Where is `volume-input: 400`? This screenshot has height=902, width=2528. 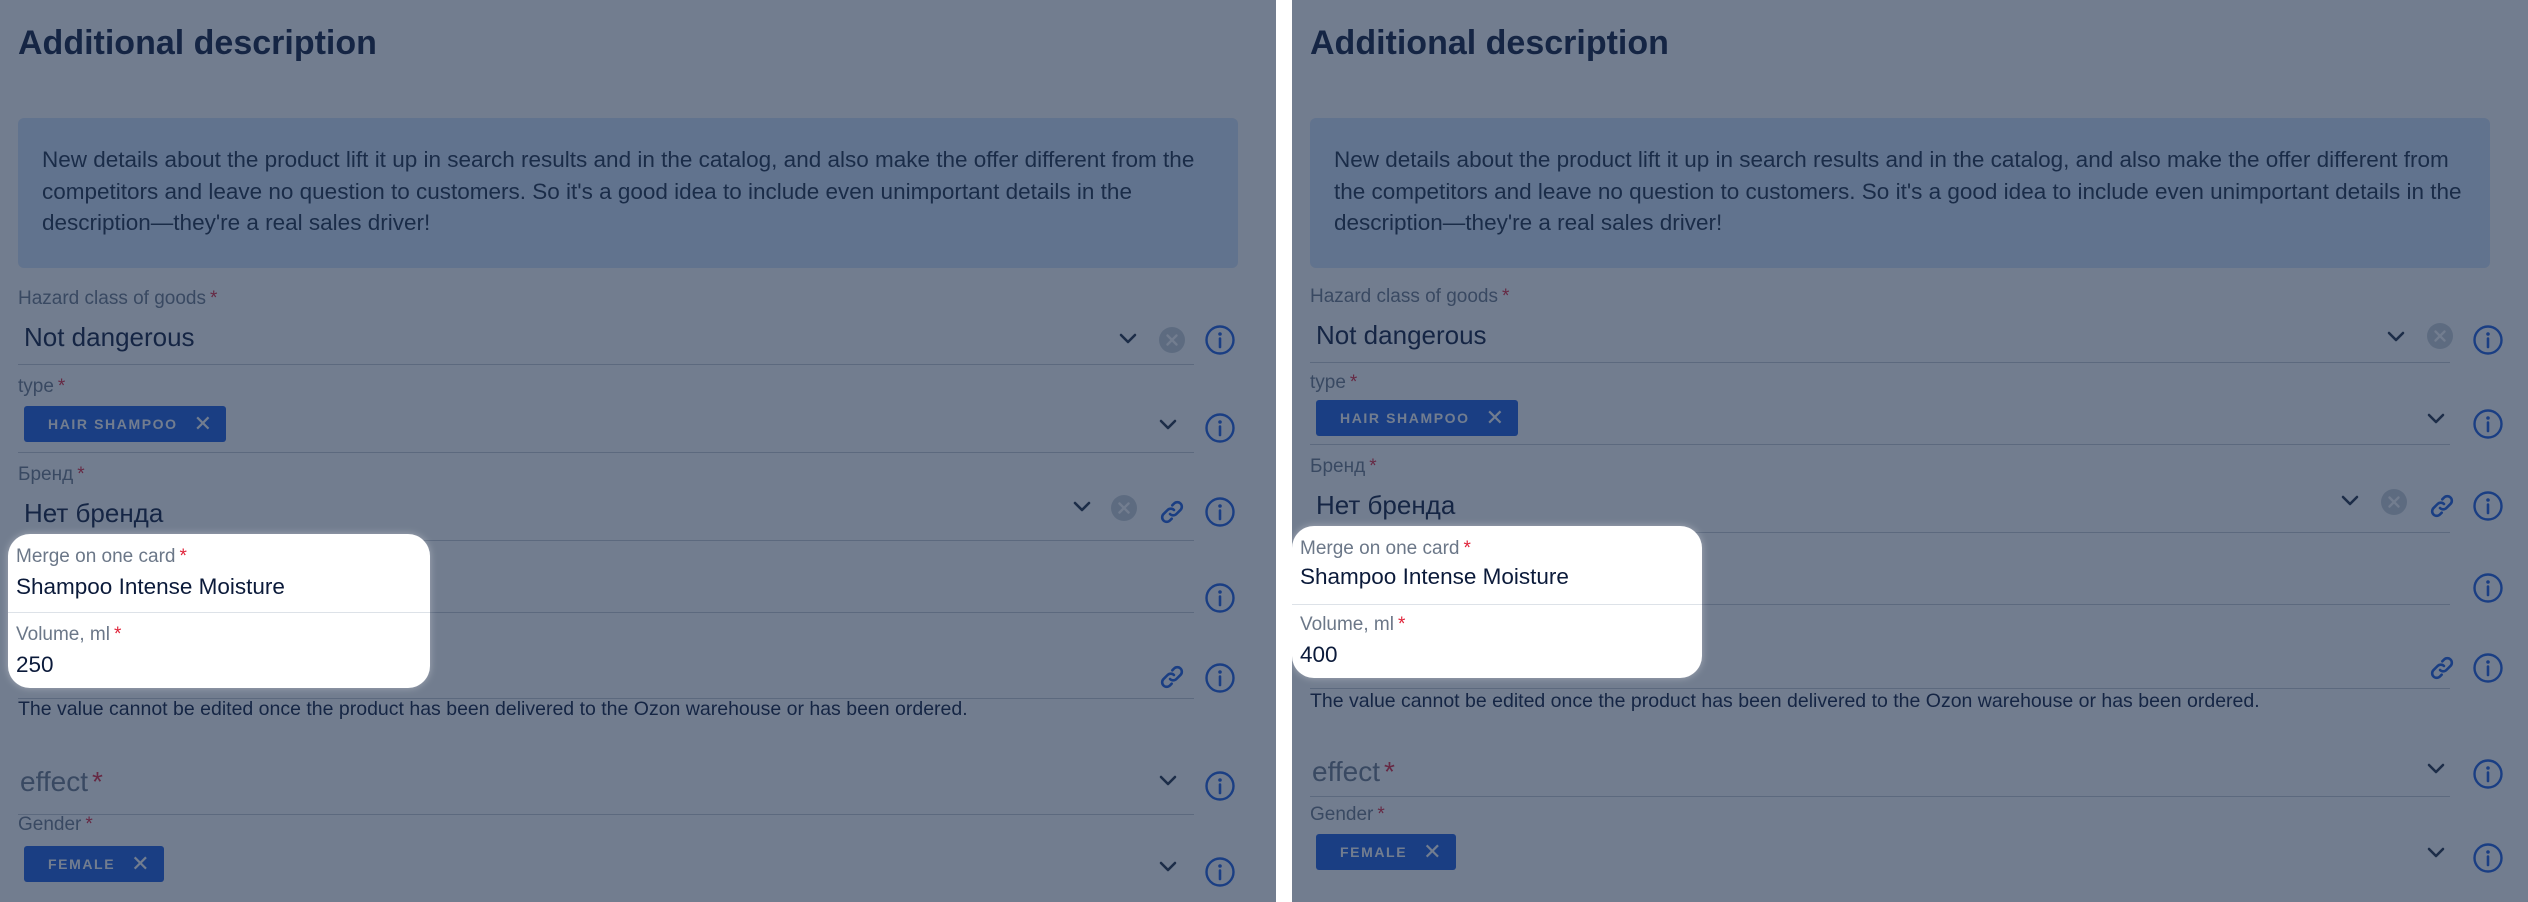 volume-input: 400 is located at coordinates (1319, 655).